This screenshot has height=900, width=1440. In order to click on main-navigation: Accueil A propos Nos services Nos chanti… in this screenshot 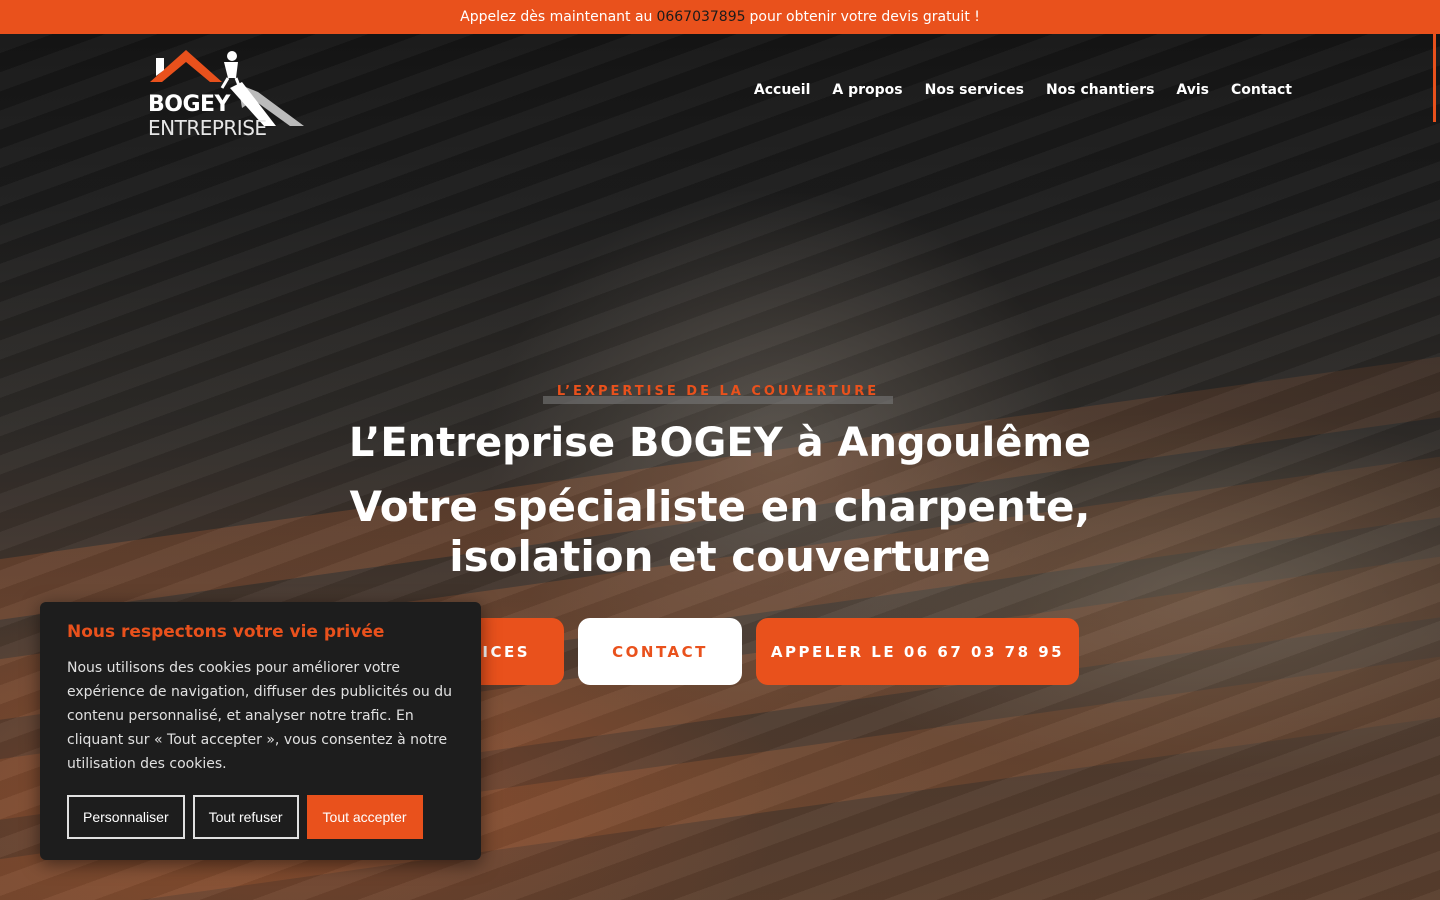, I will do `click(1023, 90)`.